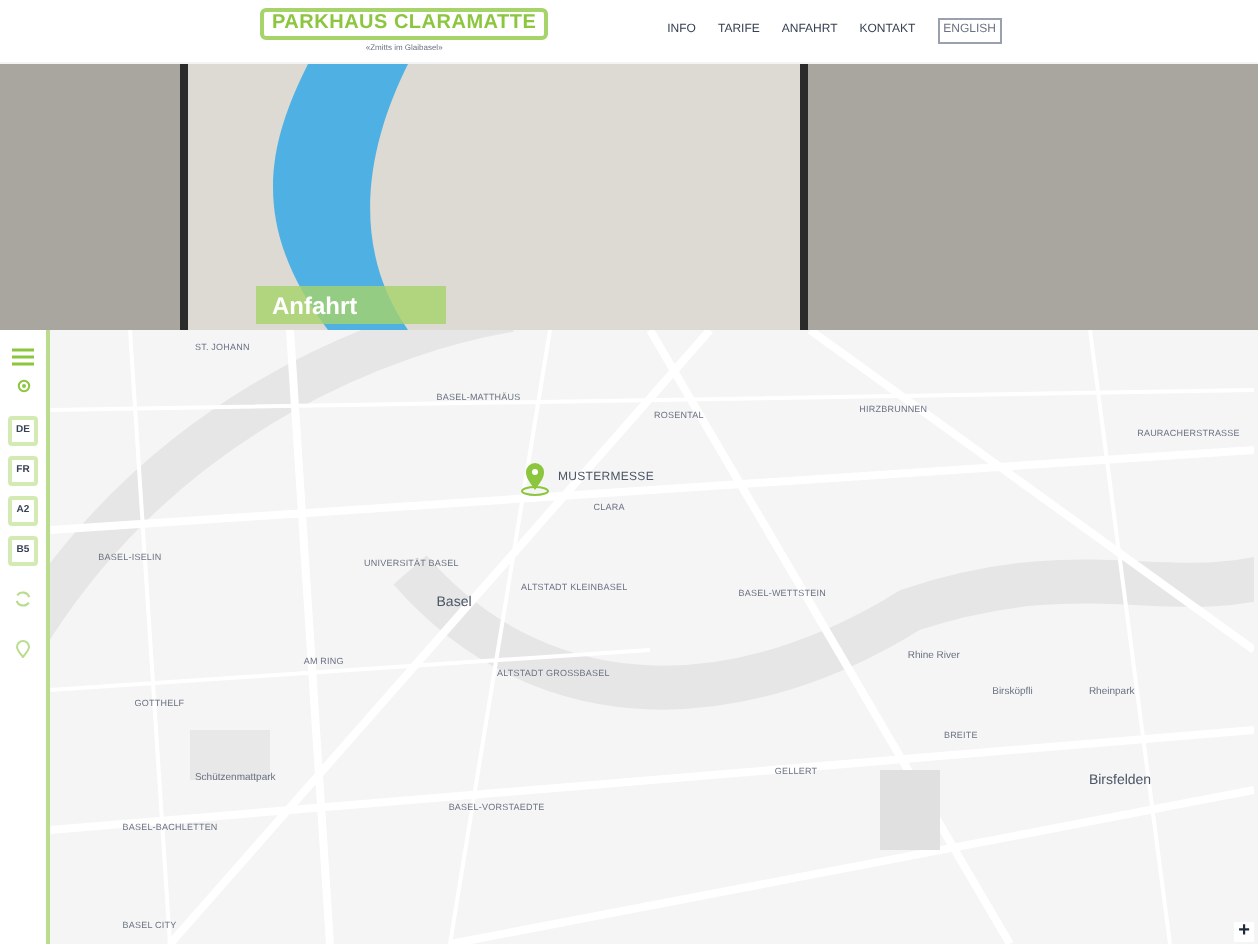 The height and width of the screenshot is (944, 1258). I want to click on map-pin-icon, so click(535, 478).